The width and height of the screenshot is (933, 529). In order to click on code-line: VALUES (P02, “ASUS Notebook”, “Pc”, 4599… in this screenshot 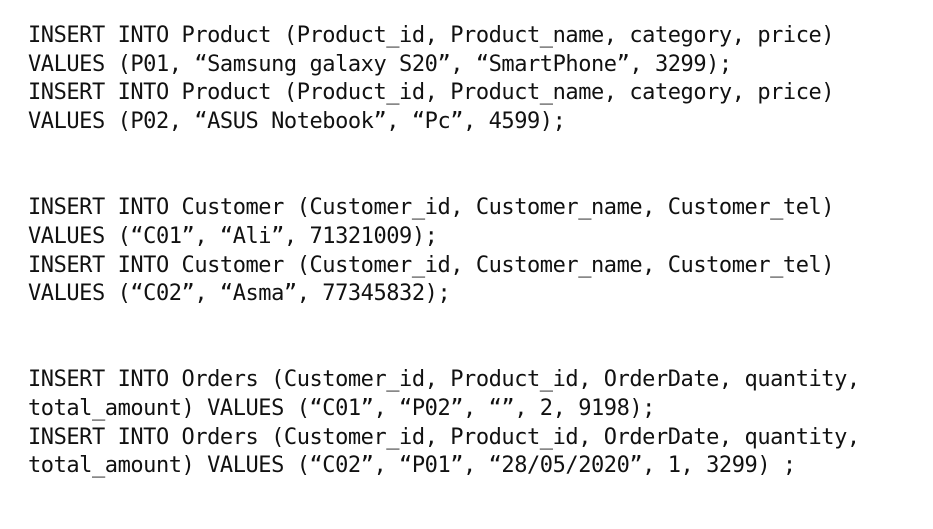, I will do `click(297, 122)`.